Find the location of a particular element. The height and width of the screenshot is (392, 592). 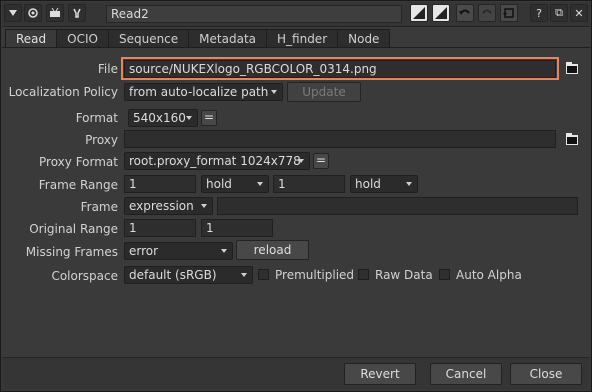

raw-data-checkbox is located at coordinates (363, 274).